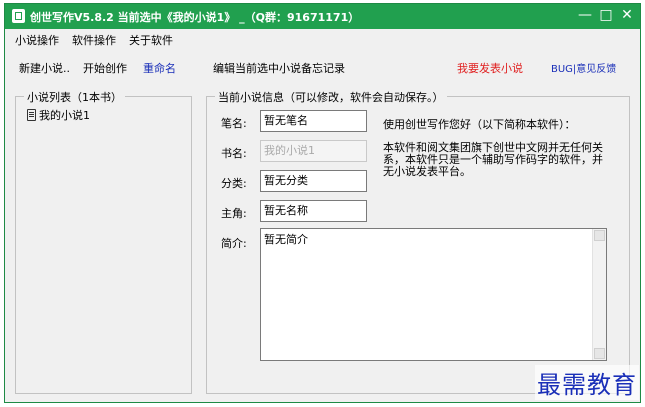 The width and height of the screenshot is (645, 407). I want to click on novel-info-title: 当前小说信息（可以修改，软件会自动保存。）, so click(331, 97).